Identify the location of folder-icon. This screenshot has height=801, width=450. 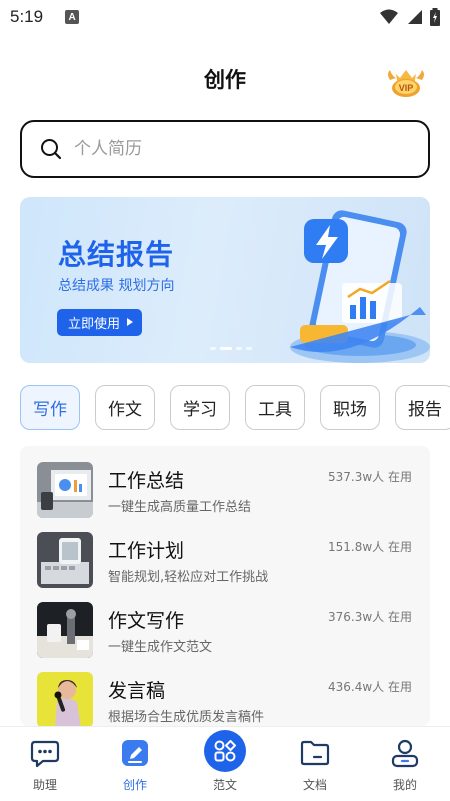
(315, 753).